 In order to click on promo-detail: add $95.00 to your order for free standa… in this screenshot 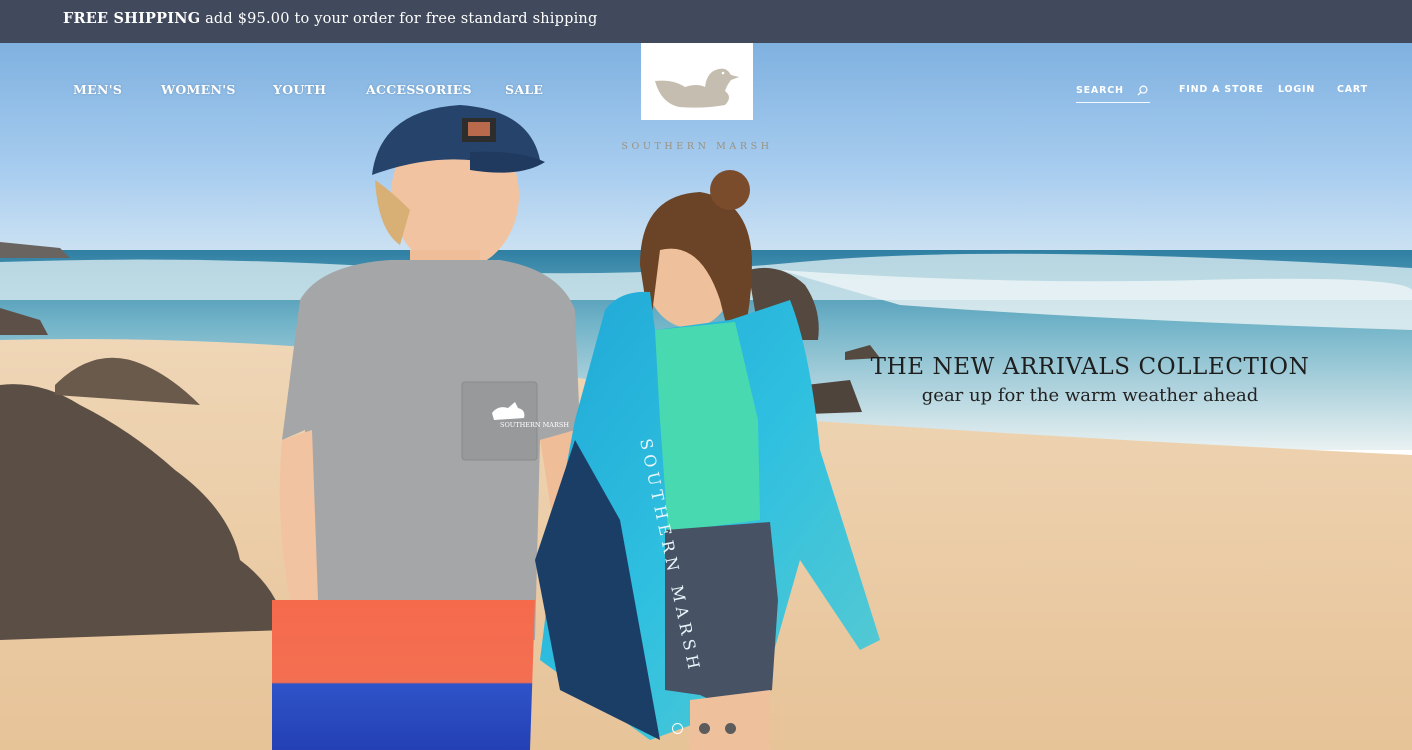, I will do `click(399, 19)`.